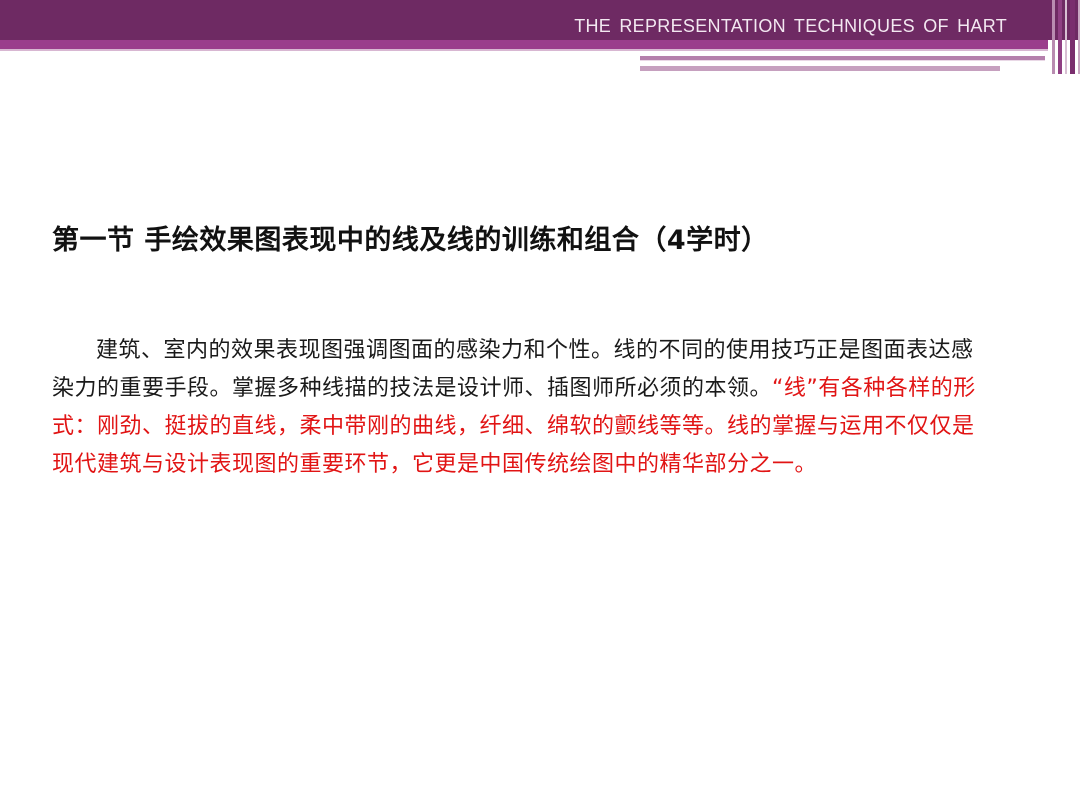  Describe the element at coordinates (524, 44) in the screenshot. I see `header-accent-band` at that location.